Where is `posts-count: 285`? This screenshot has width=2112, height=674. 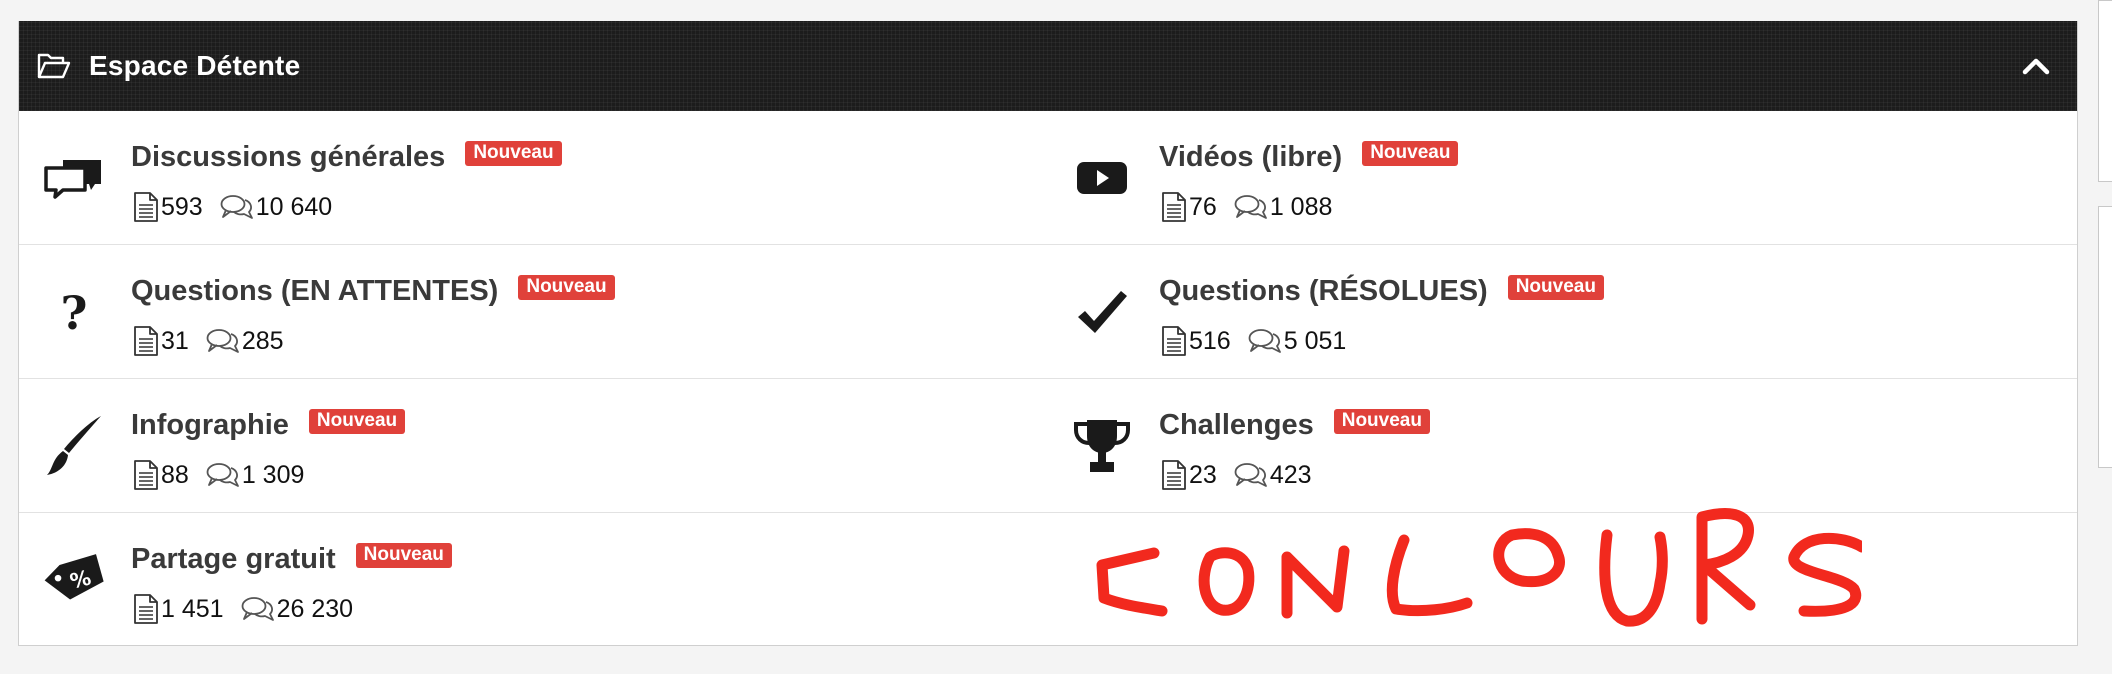 posts-count: 285 is located at coordinates (262, 340).